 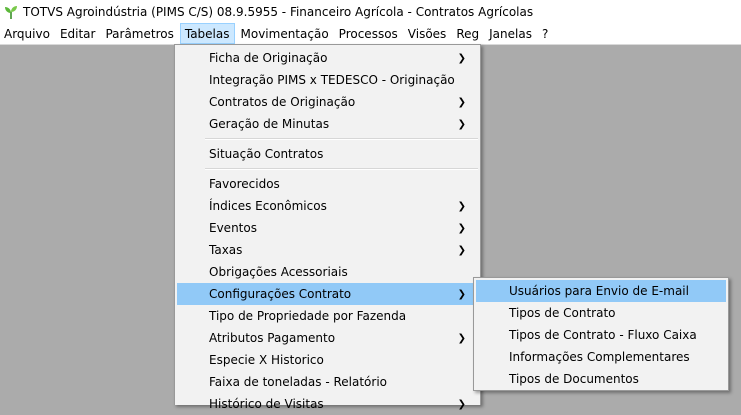 What do you see at coordinates (327, 154) in the screenshot?
I see `menu-item-situacao-contratos: Situação Contratos` at bounding box center [327, 154].